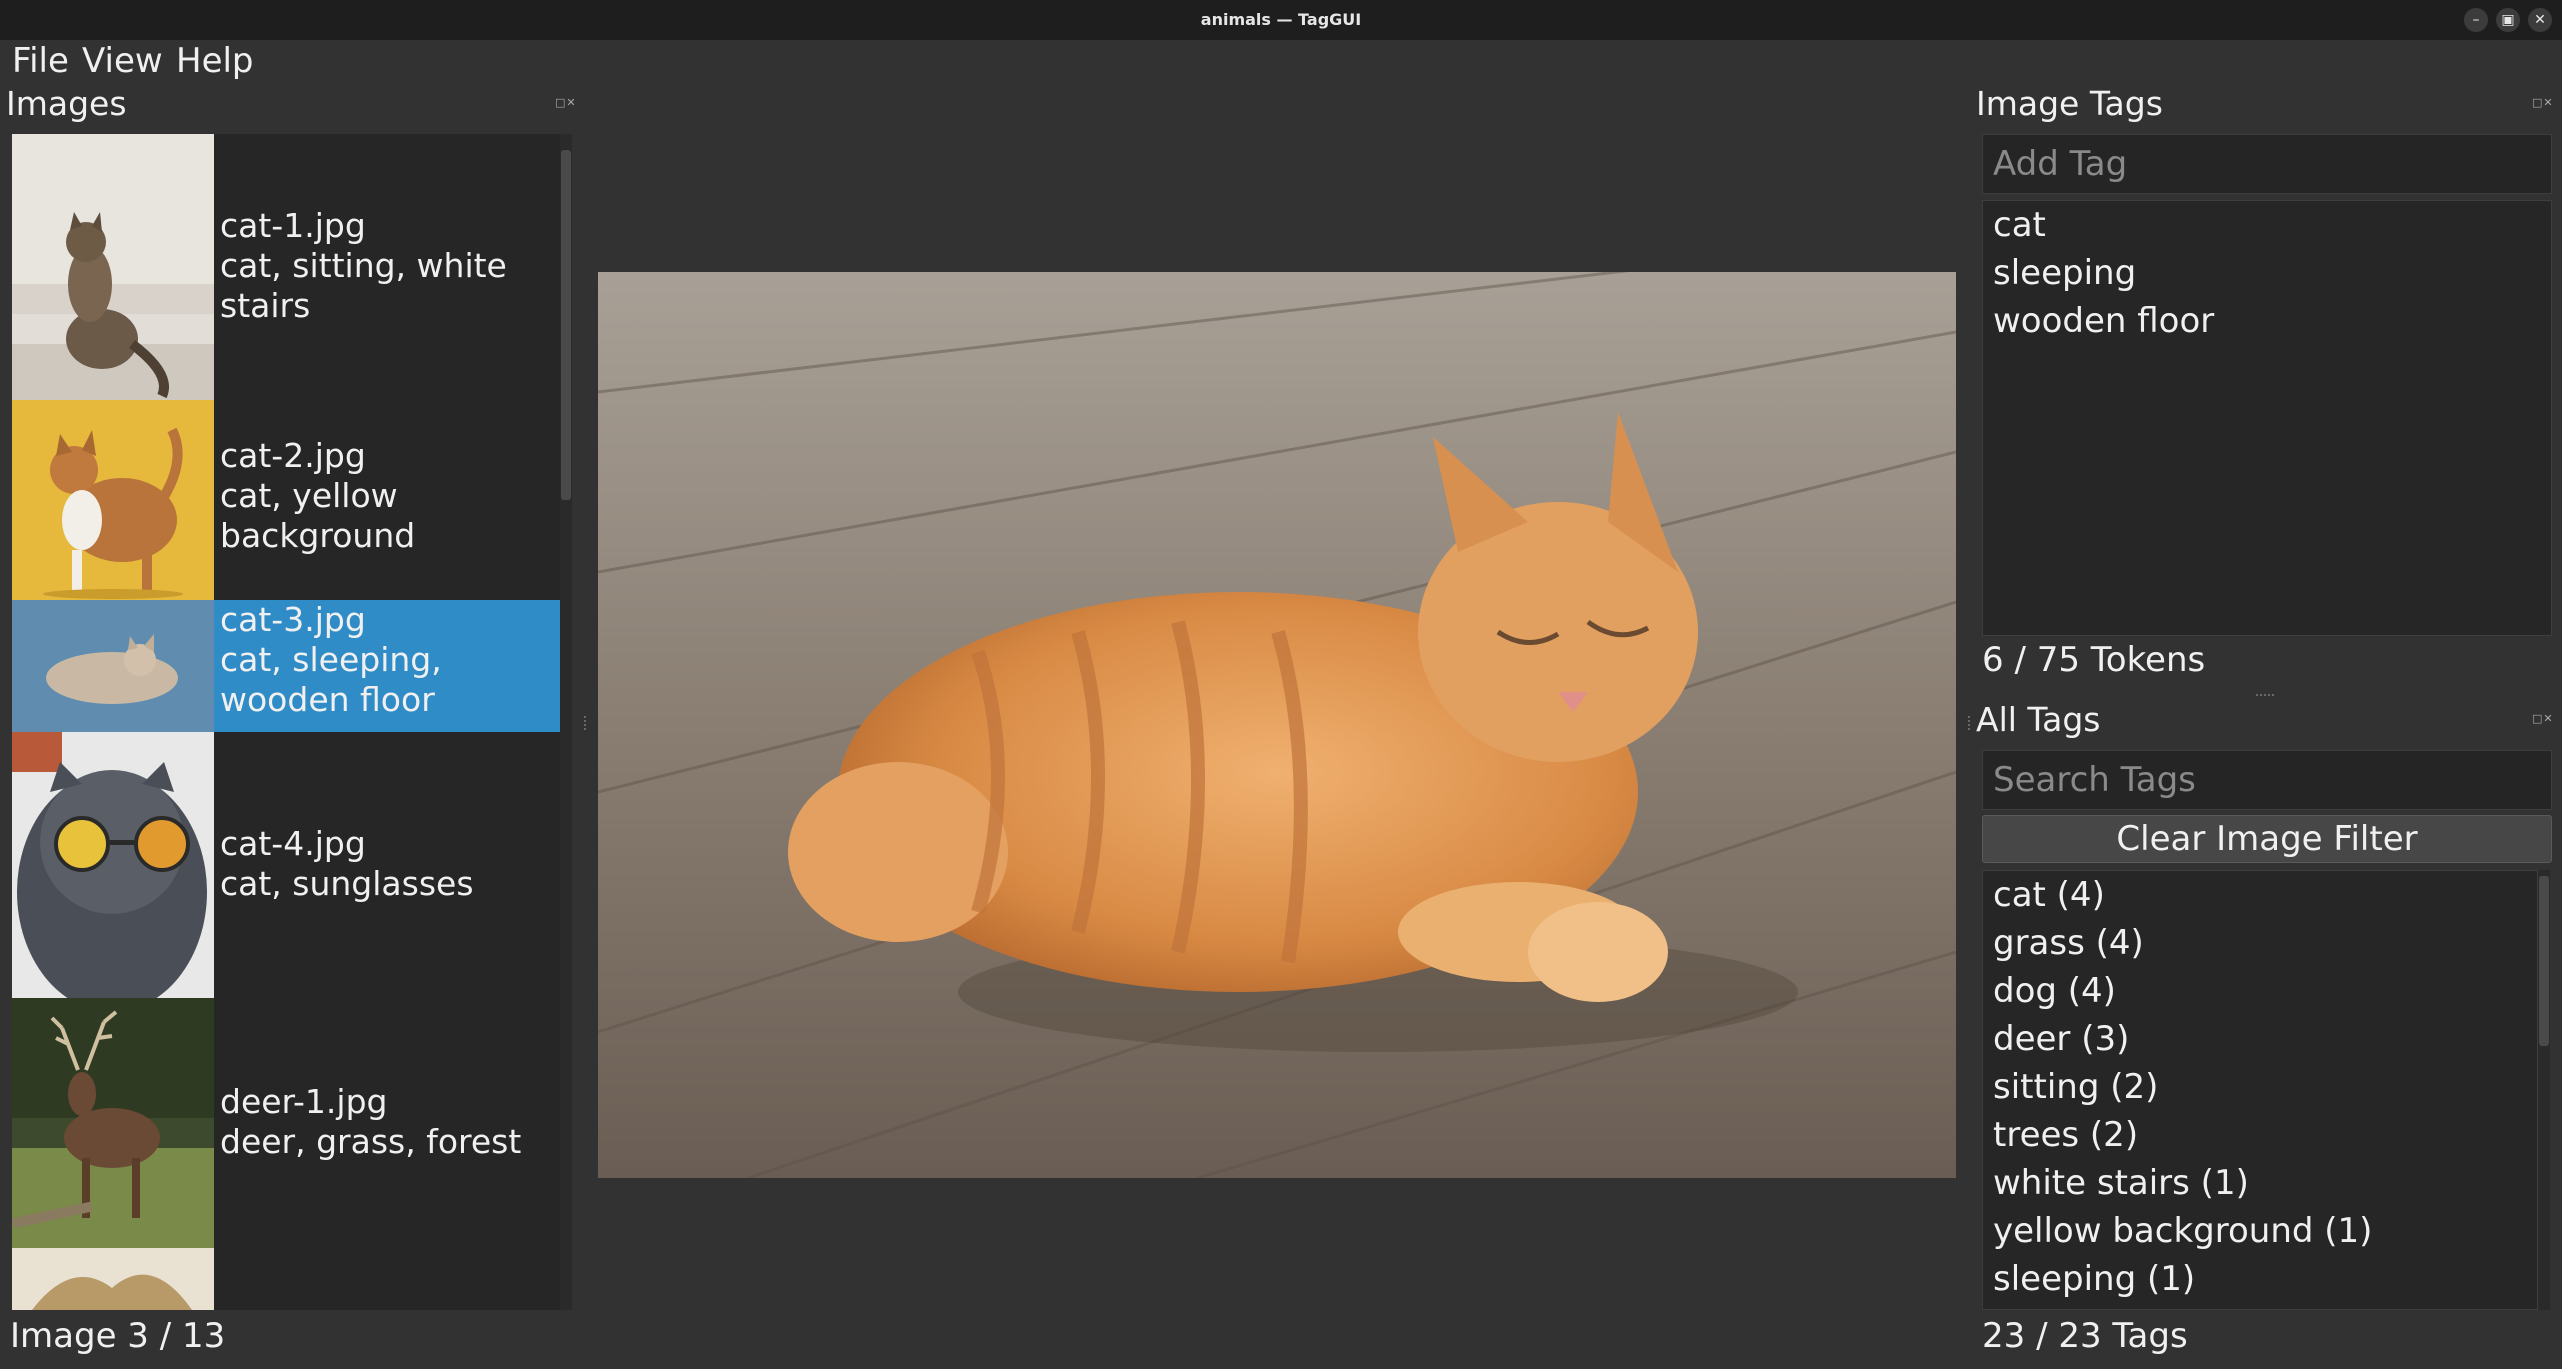 This screenshot has height=1369, width=2562. Describe the element at coordinates (2019, 225) in the screenshot. I see `image-tag-item: cat` at that location.